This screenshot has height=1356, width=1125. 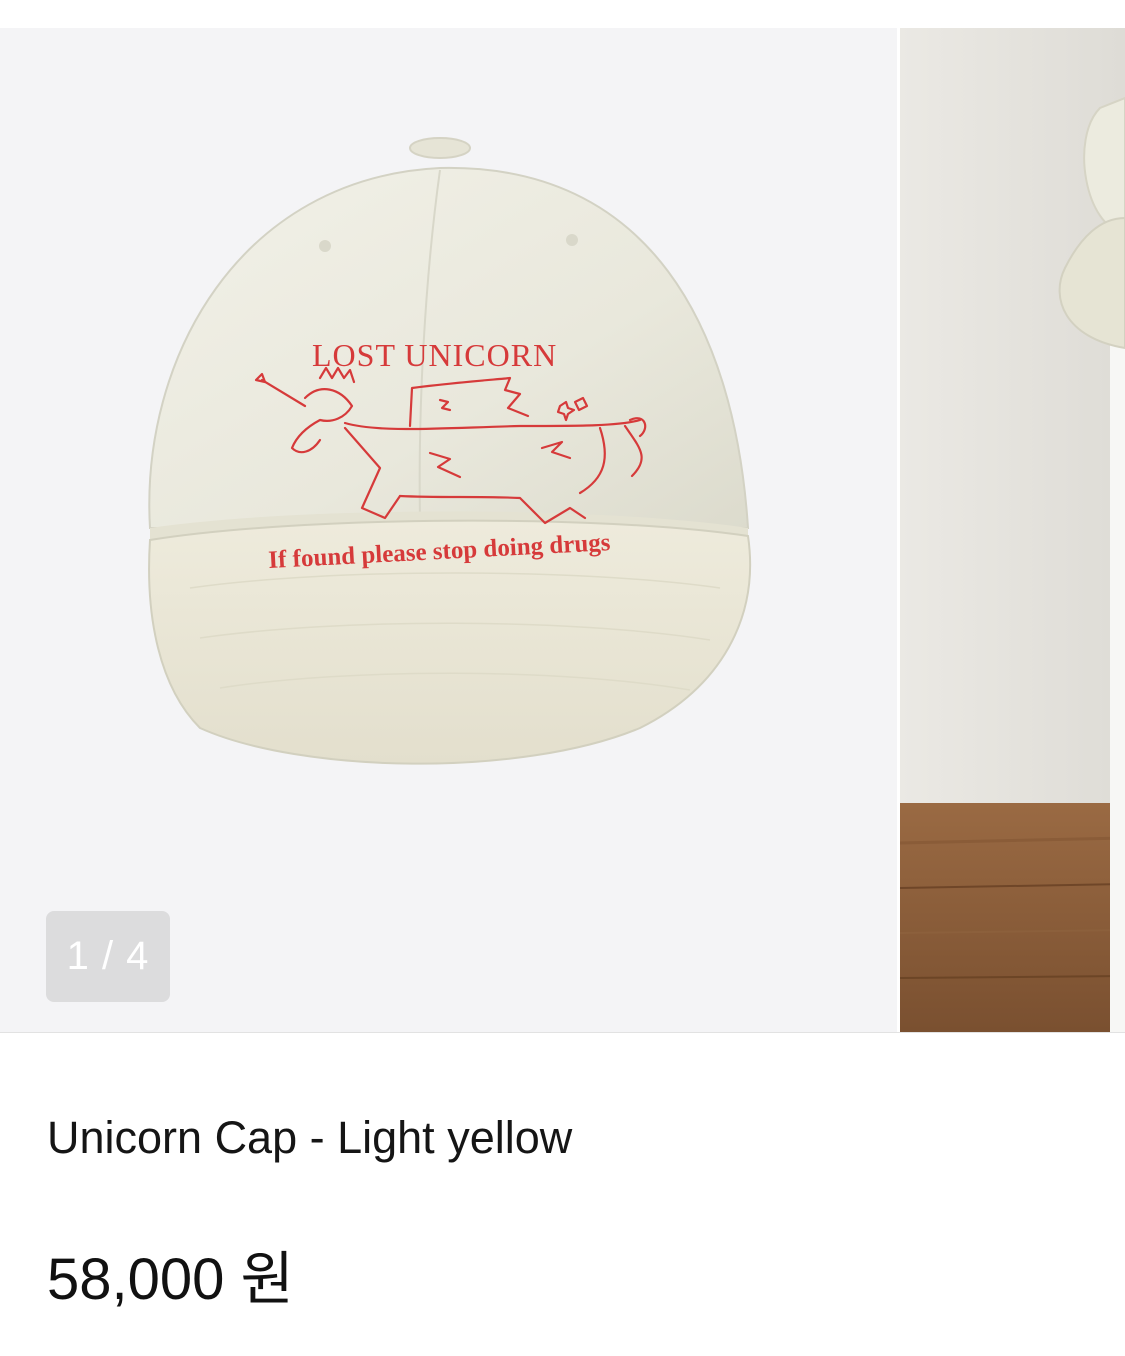 What do you see at coordinates (562, 1032) in the screenshot?
I see `section-divider` at bounding box center [562, 1032].